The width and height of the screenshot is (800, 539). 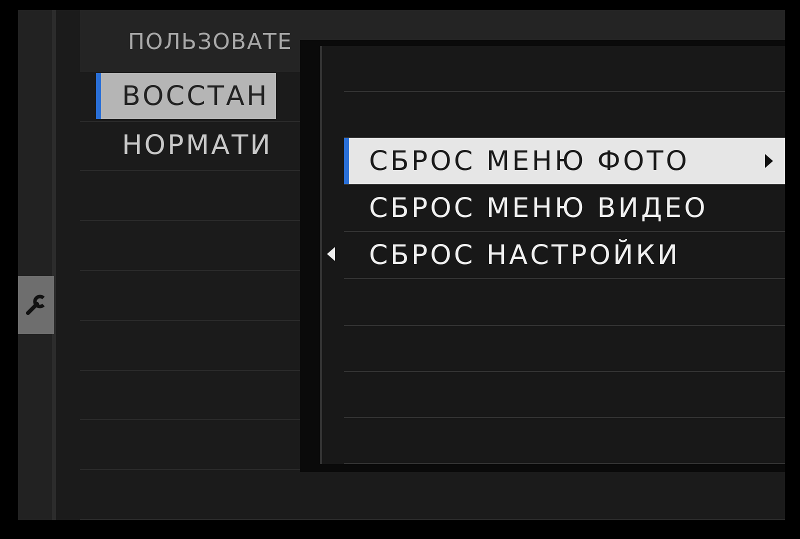 I want to click on submenu-item: СБРОС МЕНЮ ВИДЕО, so click(x=564, y=208).